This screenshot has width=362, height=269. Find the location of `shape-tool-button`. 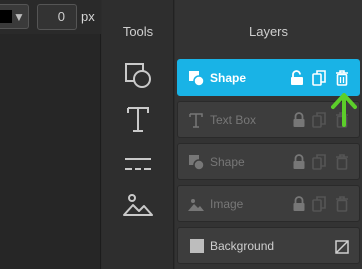

shape-tool-button is located at coordinates (138, 75).